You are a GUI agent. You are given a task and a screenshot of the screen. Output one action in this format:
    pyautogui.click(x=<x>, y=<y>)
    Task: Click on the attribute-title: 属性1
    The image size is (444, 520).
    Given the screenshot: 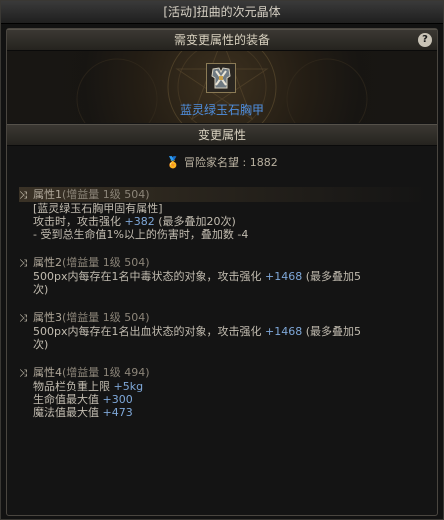 What is the action you would take?
    pyautogui.click(x=47, y=194)
    